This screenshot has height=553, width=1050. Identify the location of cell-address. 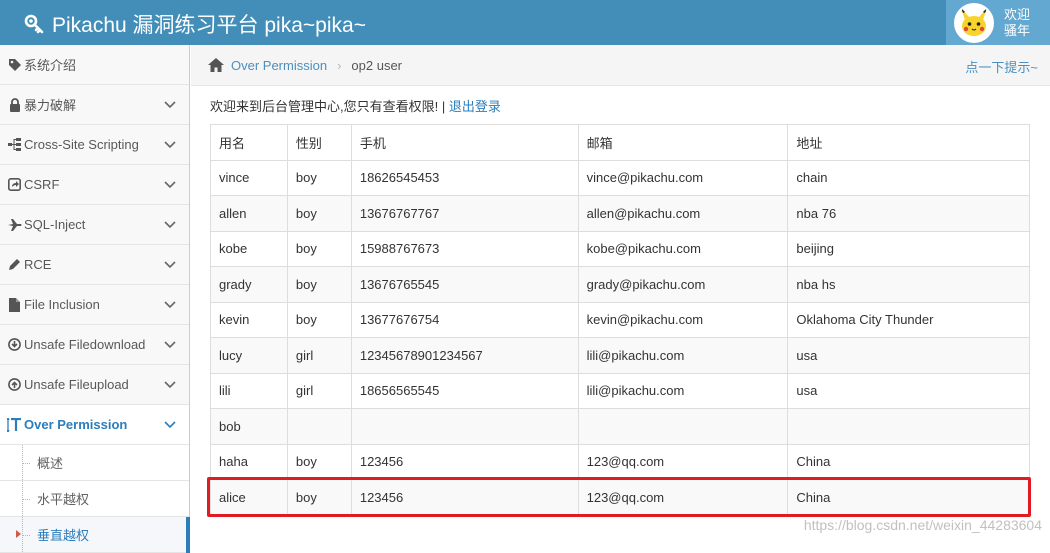
(909, 427).